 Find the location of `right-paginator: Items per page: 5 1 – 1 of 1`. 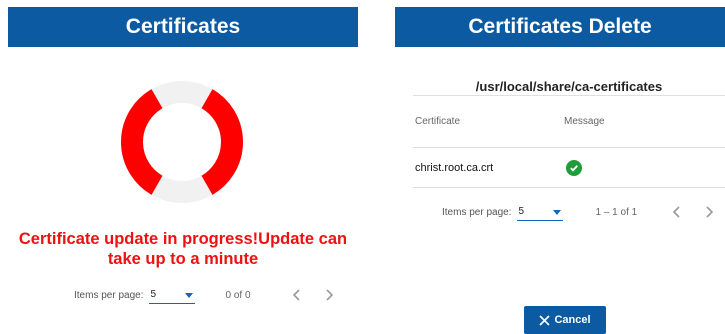

right-paginator: Items per page: 5 1 – 1 of 1 is located at coordinates (581, 212).